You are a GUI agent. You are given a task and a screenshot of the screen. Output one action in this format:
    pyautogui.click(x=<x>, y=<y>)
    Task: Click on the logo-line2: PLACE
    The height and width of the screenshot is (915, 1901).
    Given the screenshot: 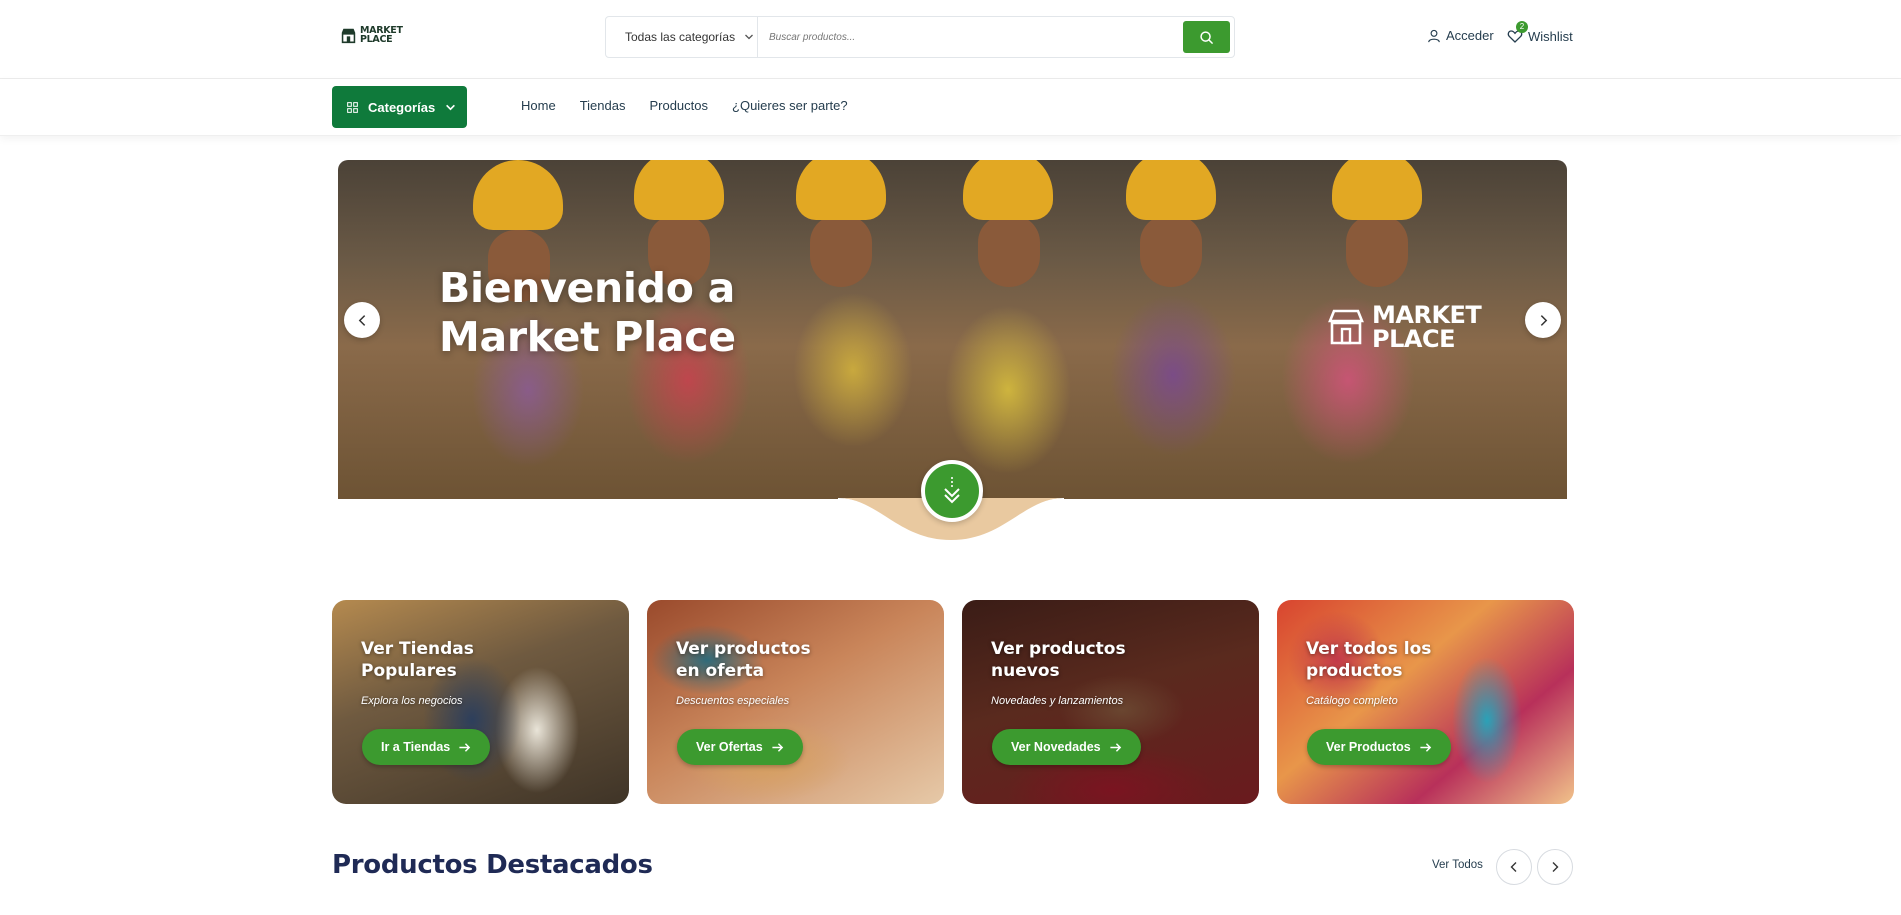 What is the action you would take?
    pyautogui.click(x=376, y=39)
    